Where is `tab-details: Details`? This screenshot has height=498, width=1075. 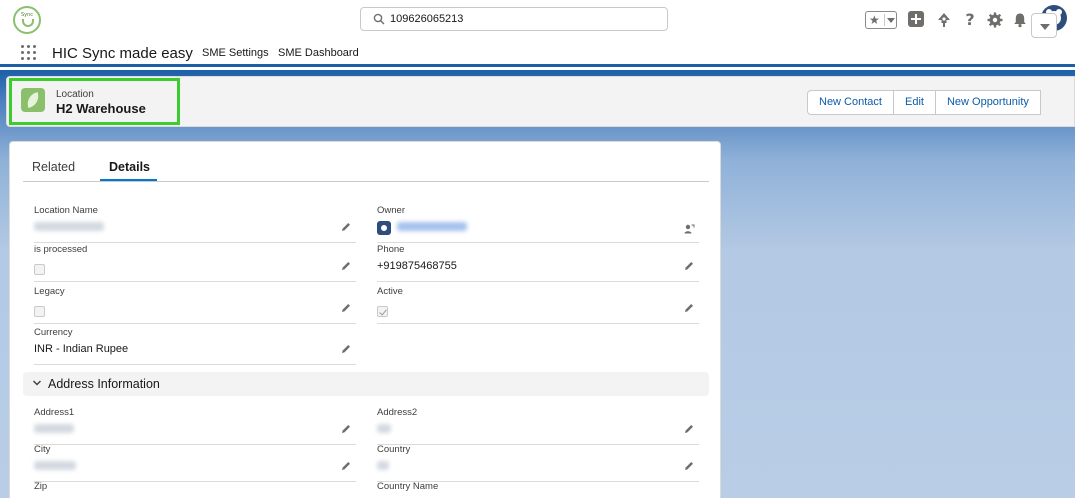 tab-details: Details is located at coordinates (129, 167).